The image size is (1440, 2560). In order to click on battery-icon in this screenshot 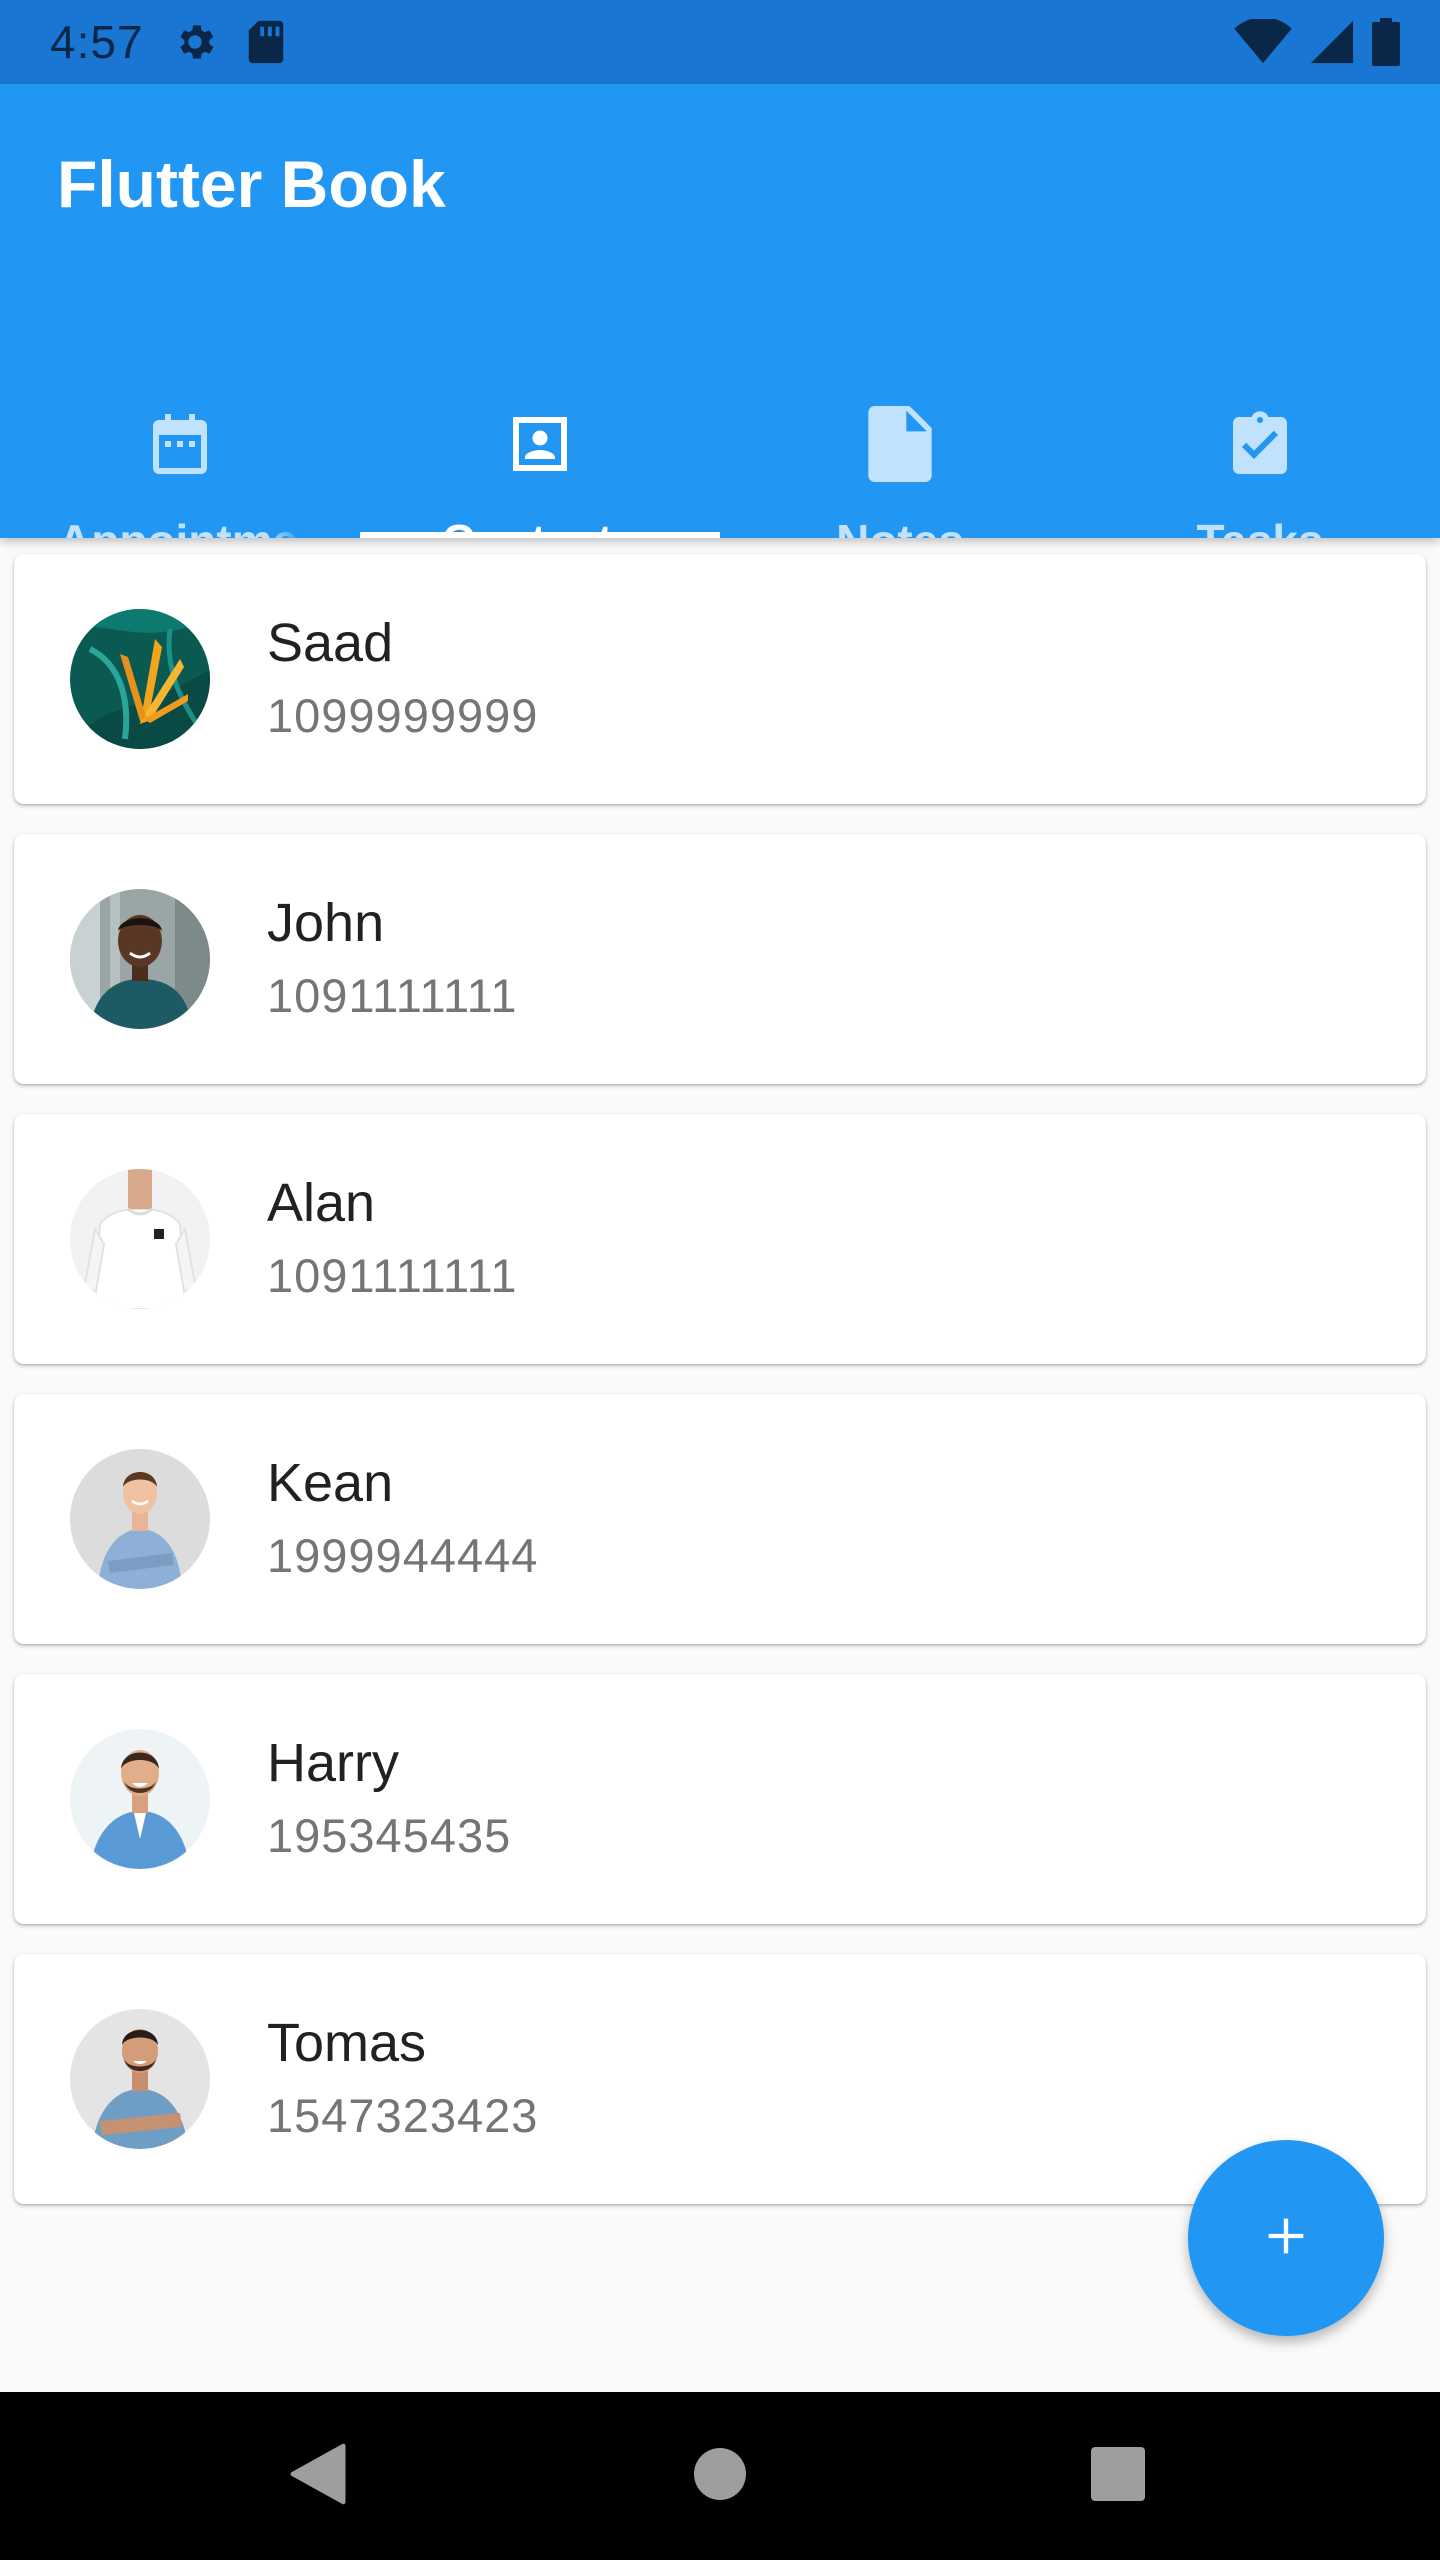, I will do `click(1386, 42)`.